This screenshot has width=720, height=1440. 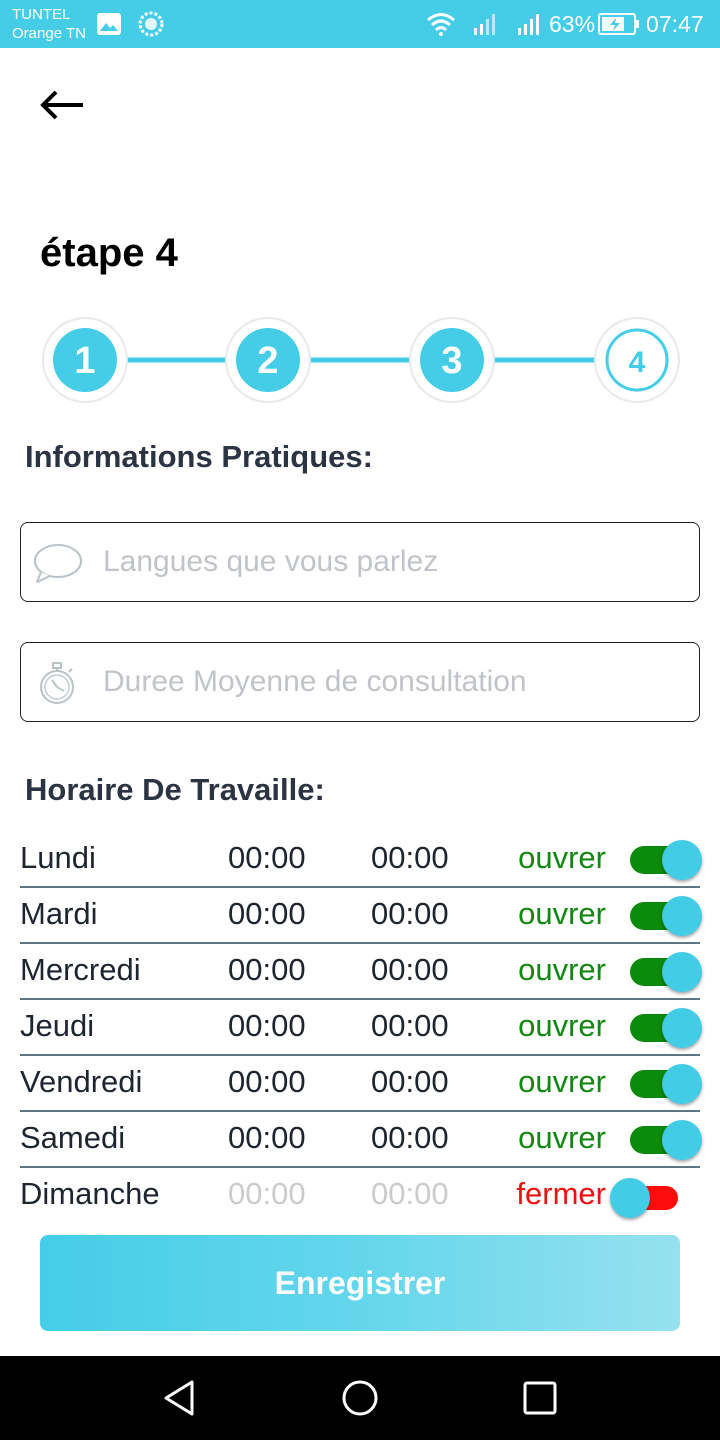 I want to click on step-3-label: 3, so click(x=451, y=361).